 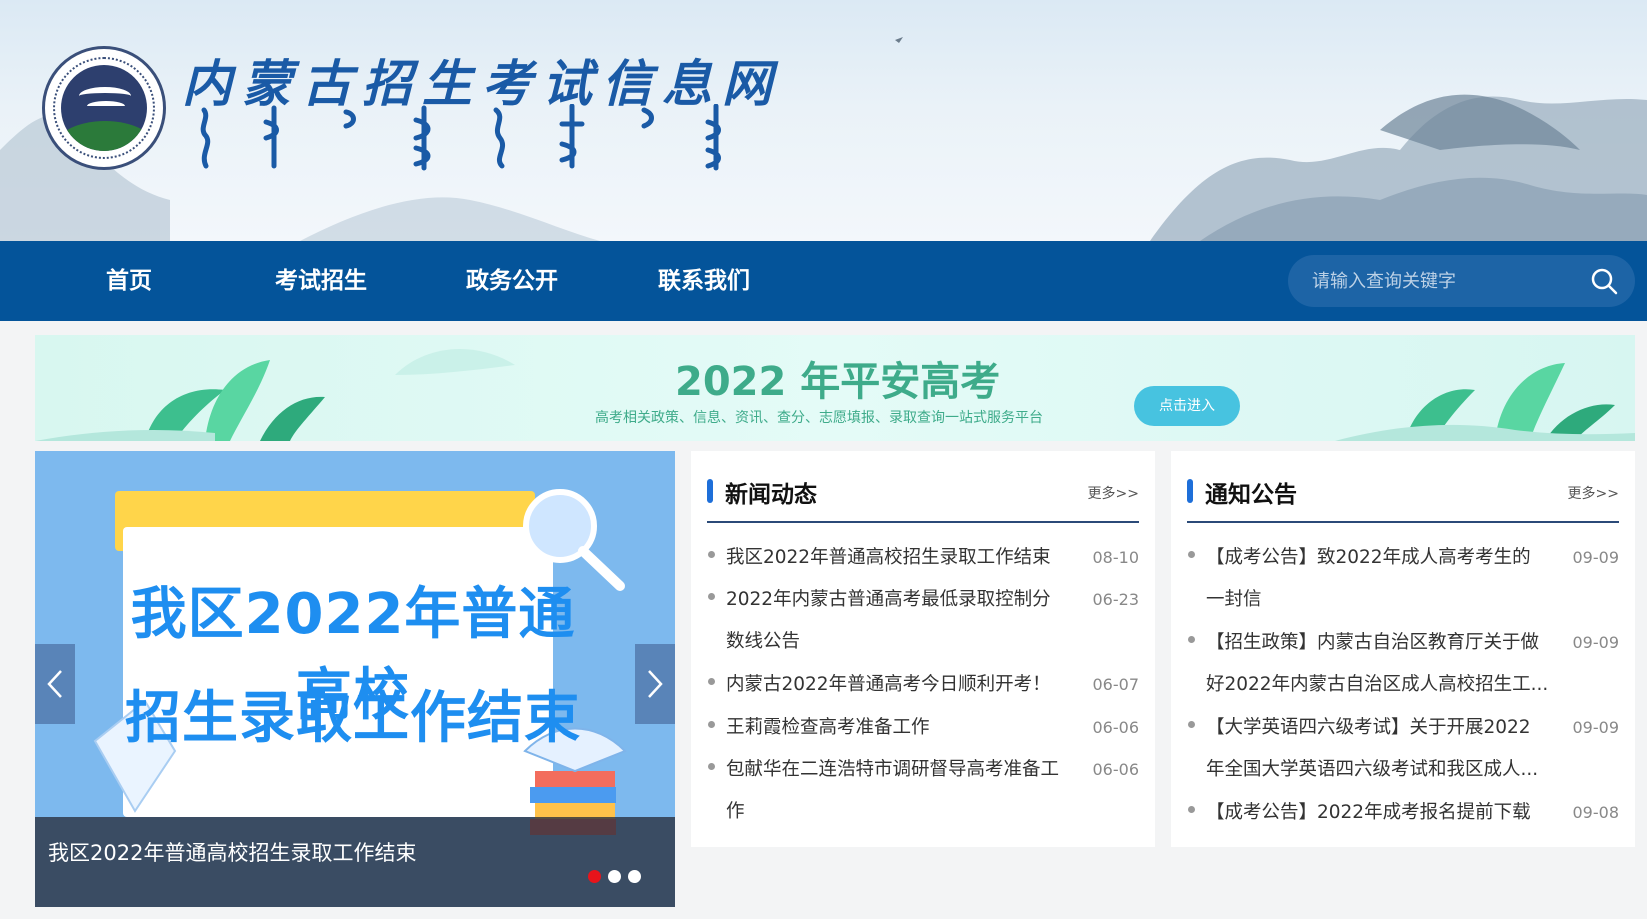 What do you see at coordinates (353, 718) in the screenshot?
I see `slide-headline-line2: 招生录取工作结束` at bounding box center [353, 718].